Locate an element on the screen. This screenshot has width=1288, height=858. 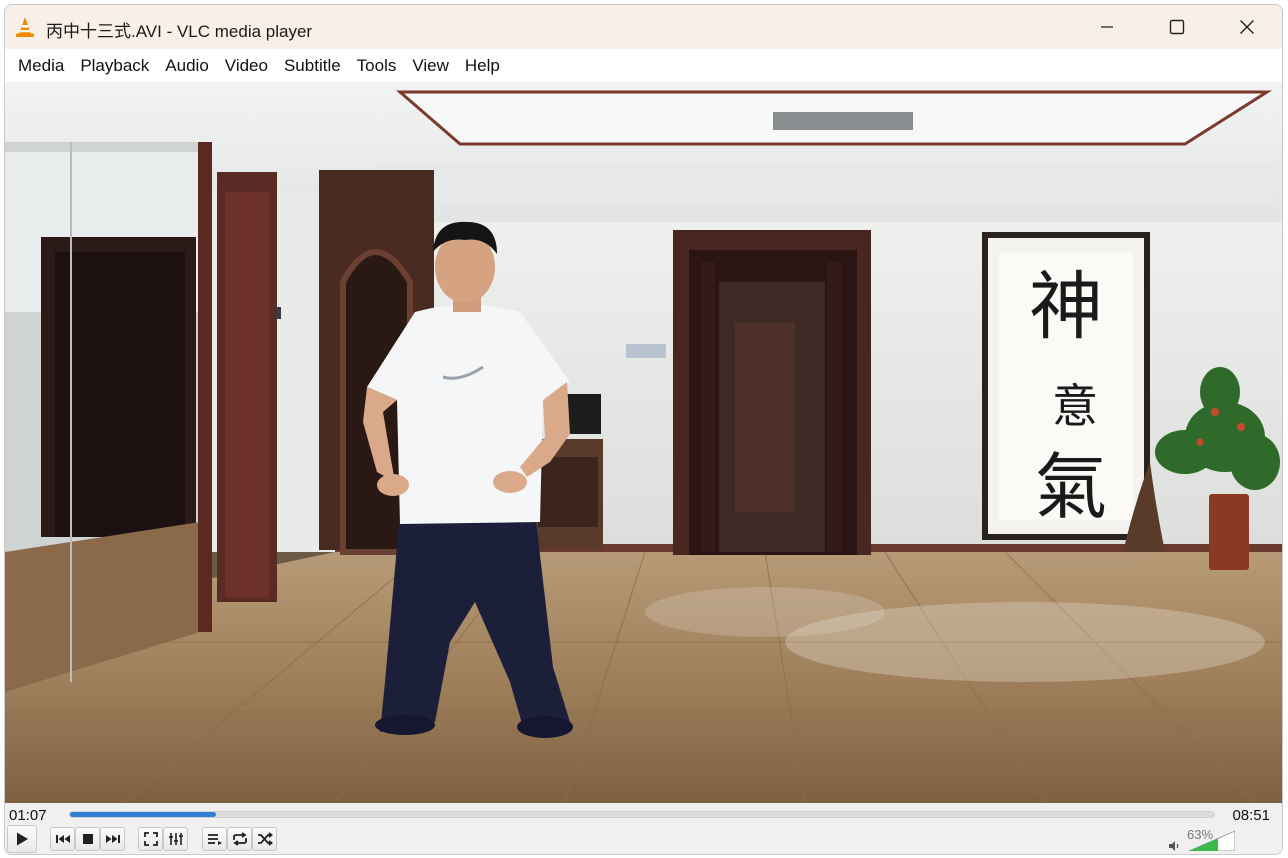
close-icon is located at coordinates (1247, 27).